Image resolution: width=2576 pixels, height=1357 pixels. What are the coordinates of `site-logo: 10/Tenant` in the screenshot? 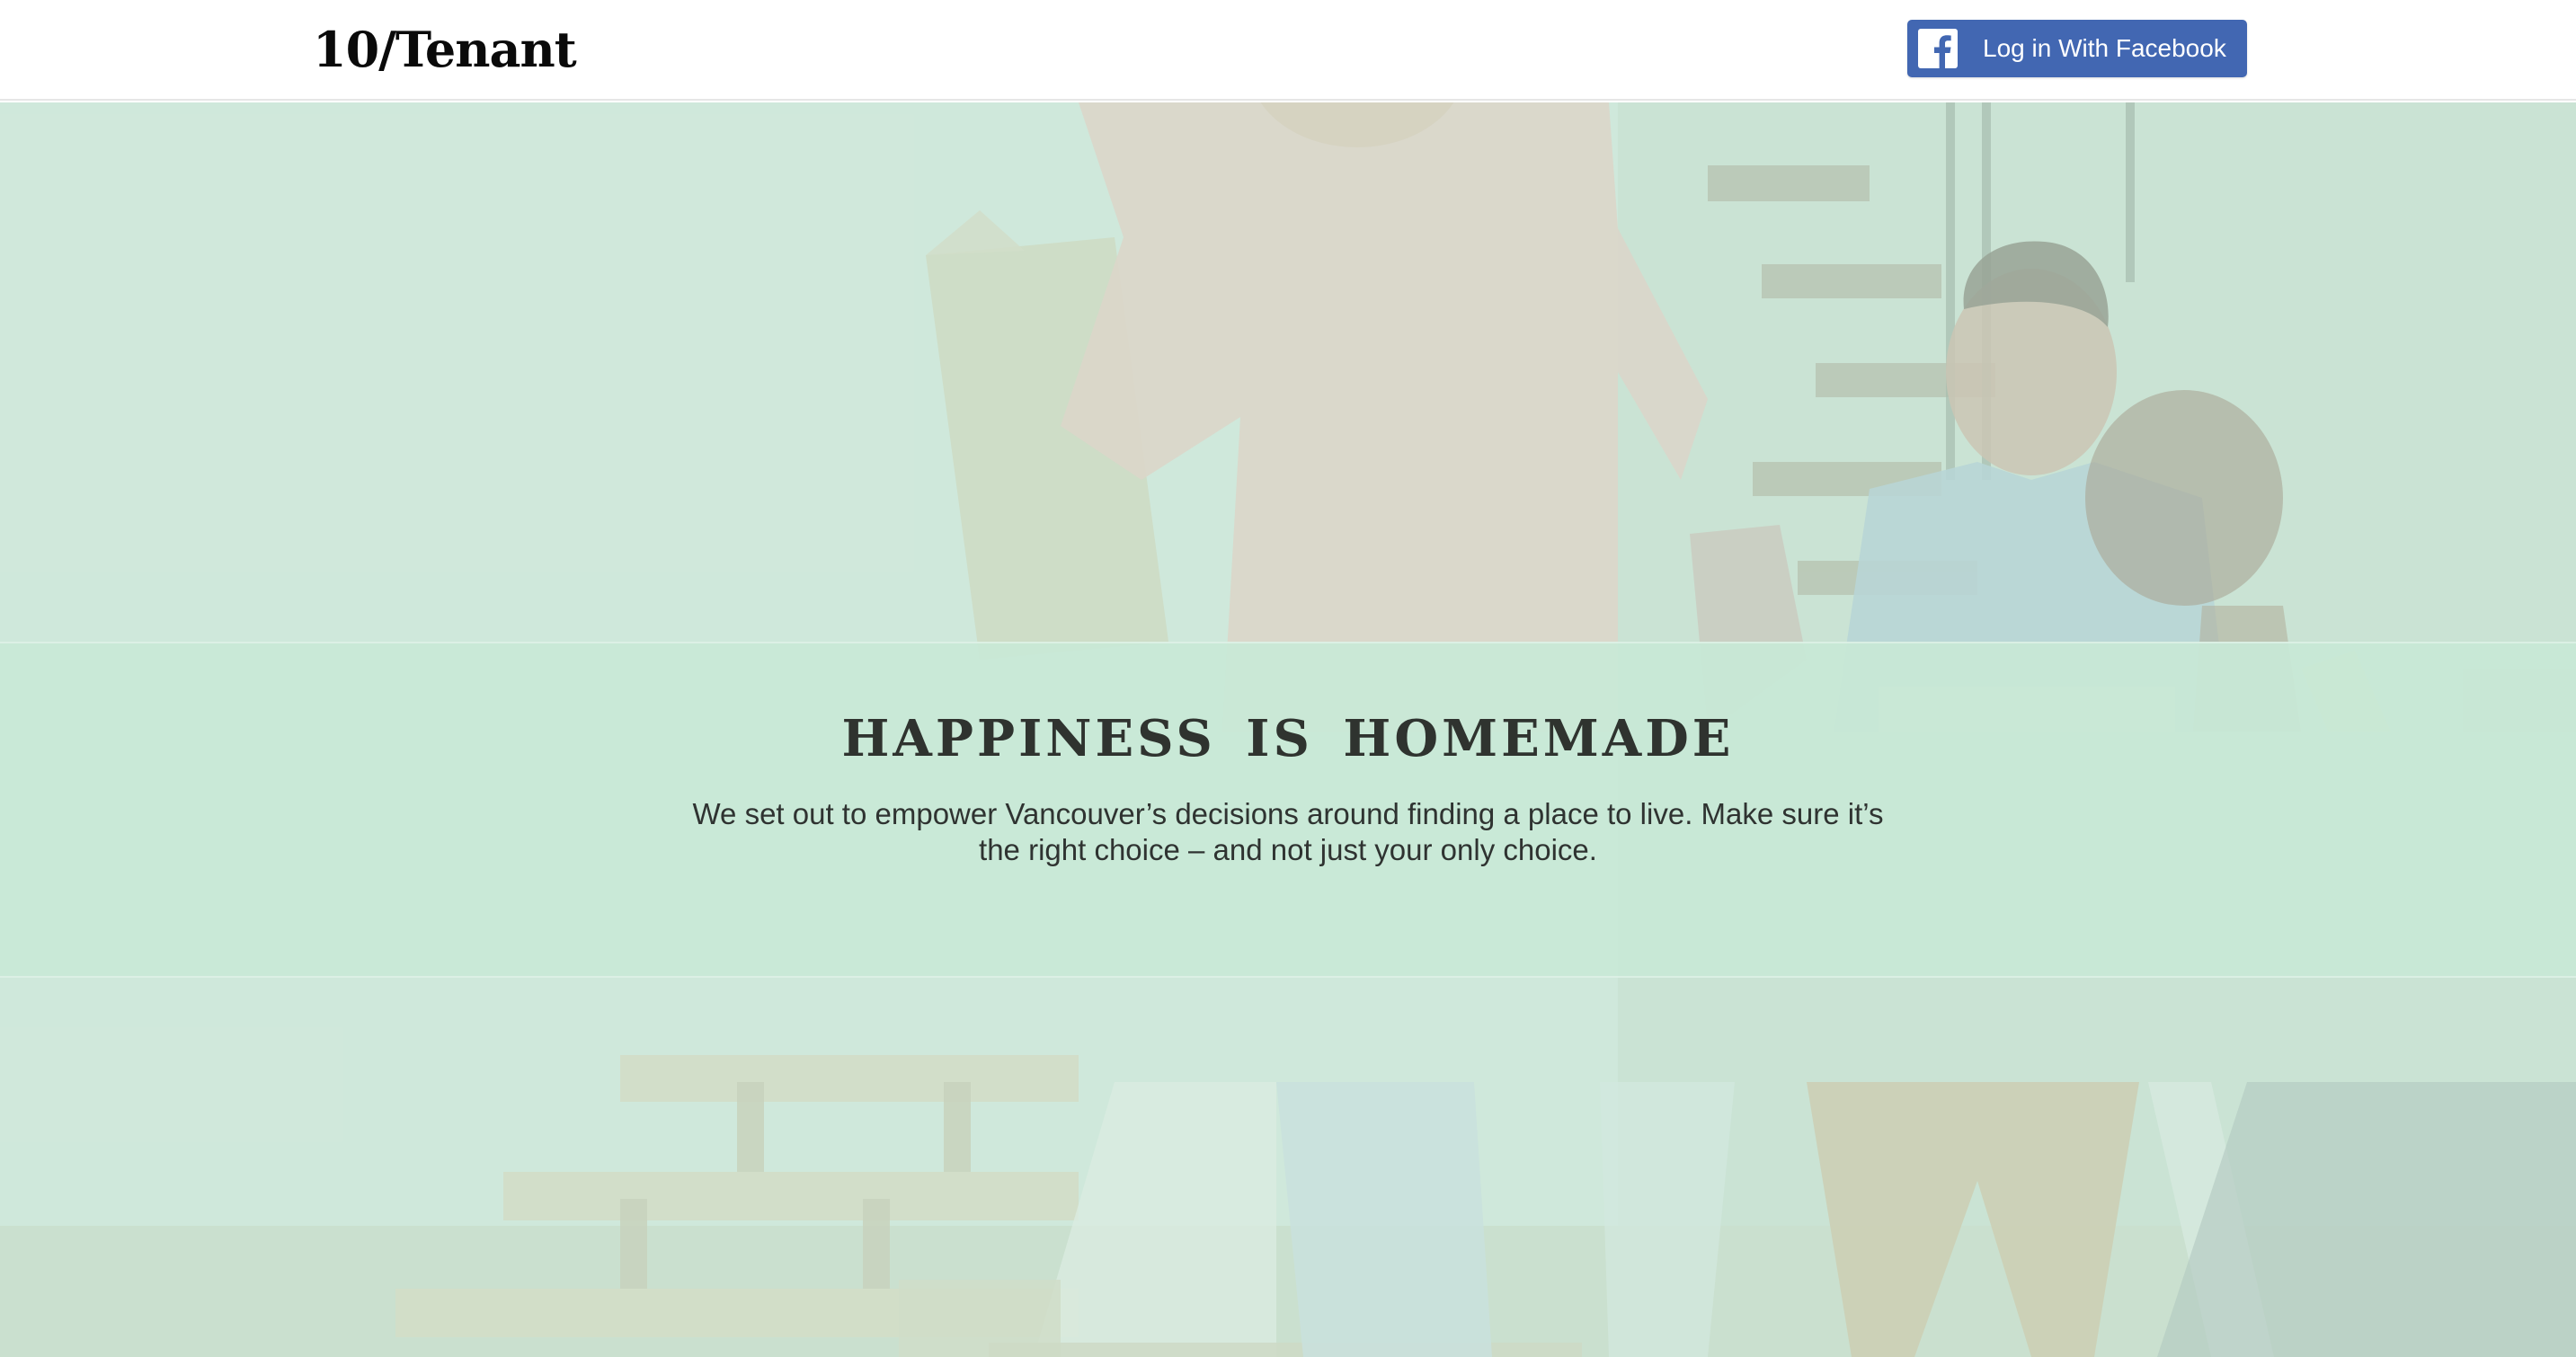 It's located at (445, 49).